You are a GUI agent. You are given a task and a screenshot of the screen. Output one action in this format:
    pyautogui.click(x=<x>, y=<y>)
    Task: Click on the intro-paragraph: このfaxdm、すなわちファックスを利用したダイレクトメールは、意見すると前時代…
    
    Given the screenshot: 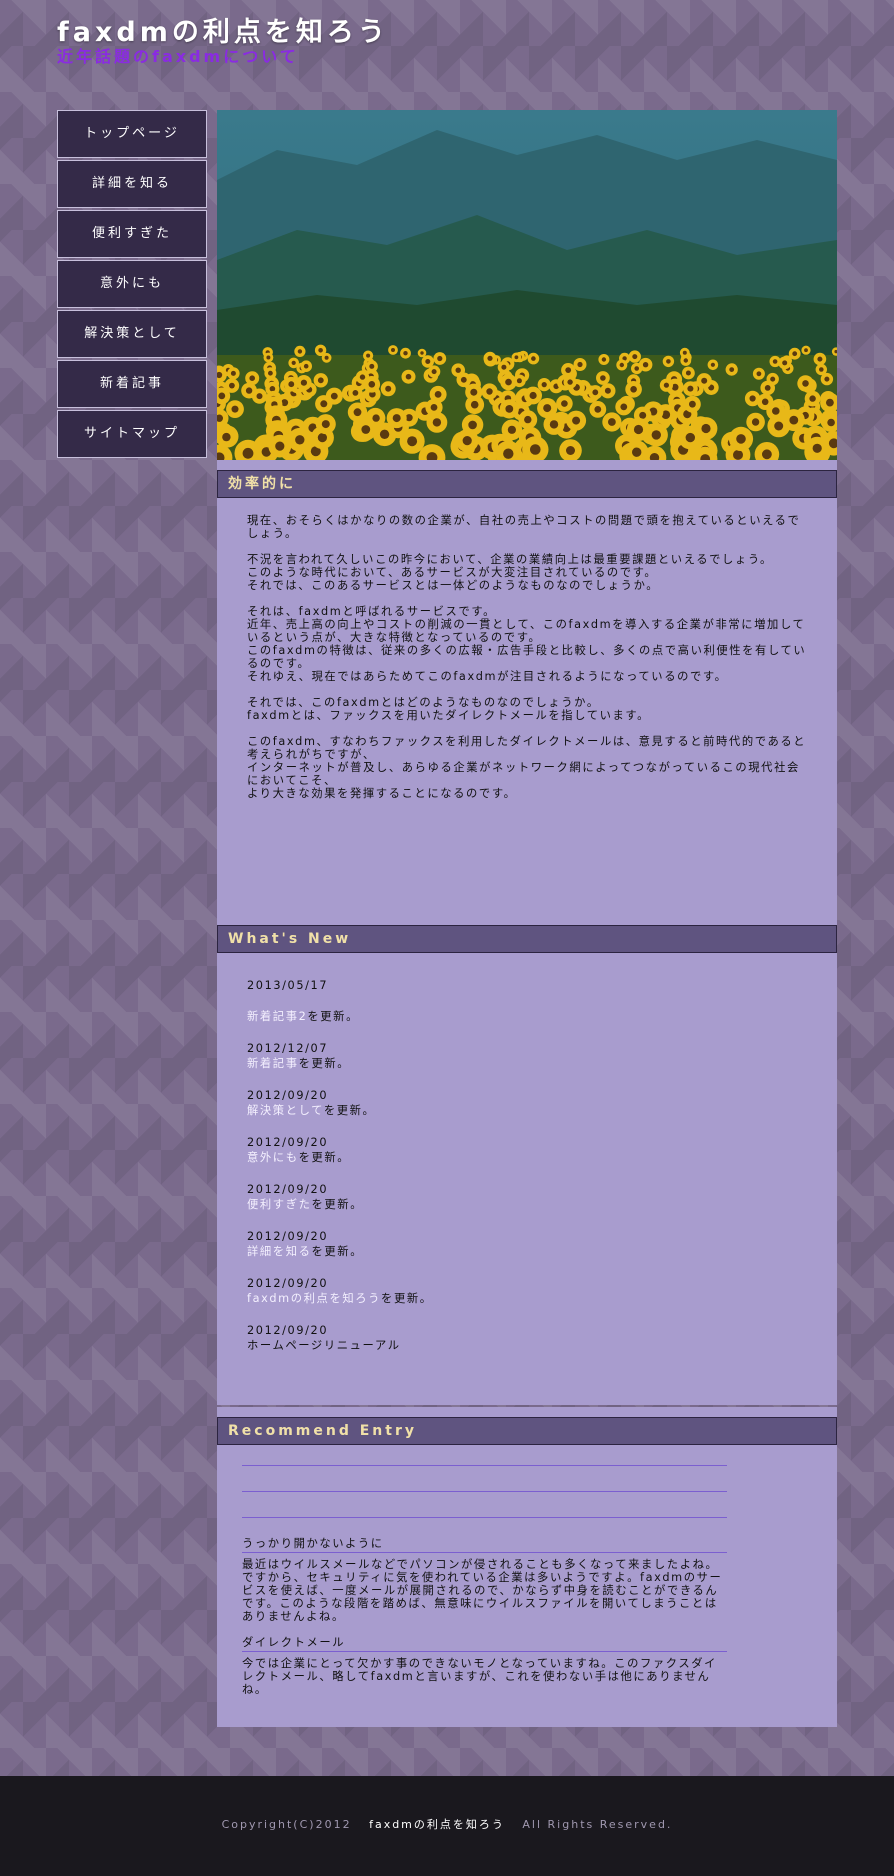 What is the action you would take?
    pyautogui.click(x=527, y=767)
    